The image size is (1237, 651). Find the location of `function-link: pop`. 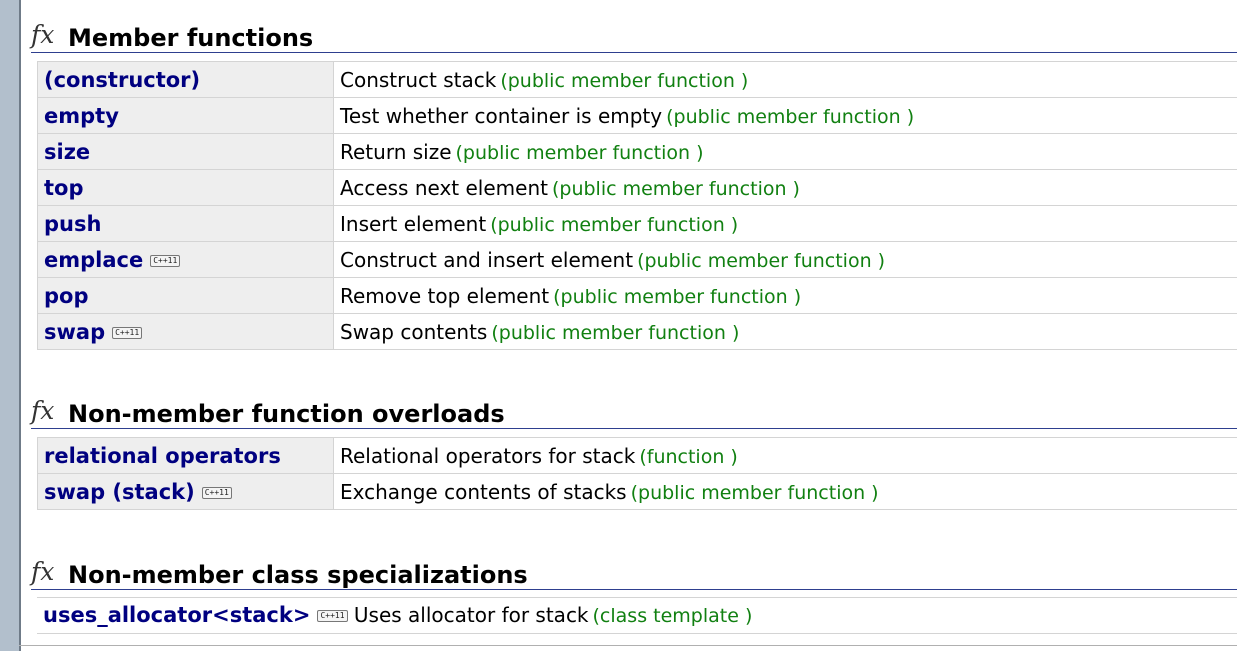

function-link: pop is located at coordinates (66, 296).